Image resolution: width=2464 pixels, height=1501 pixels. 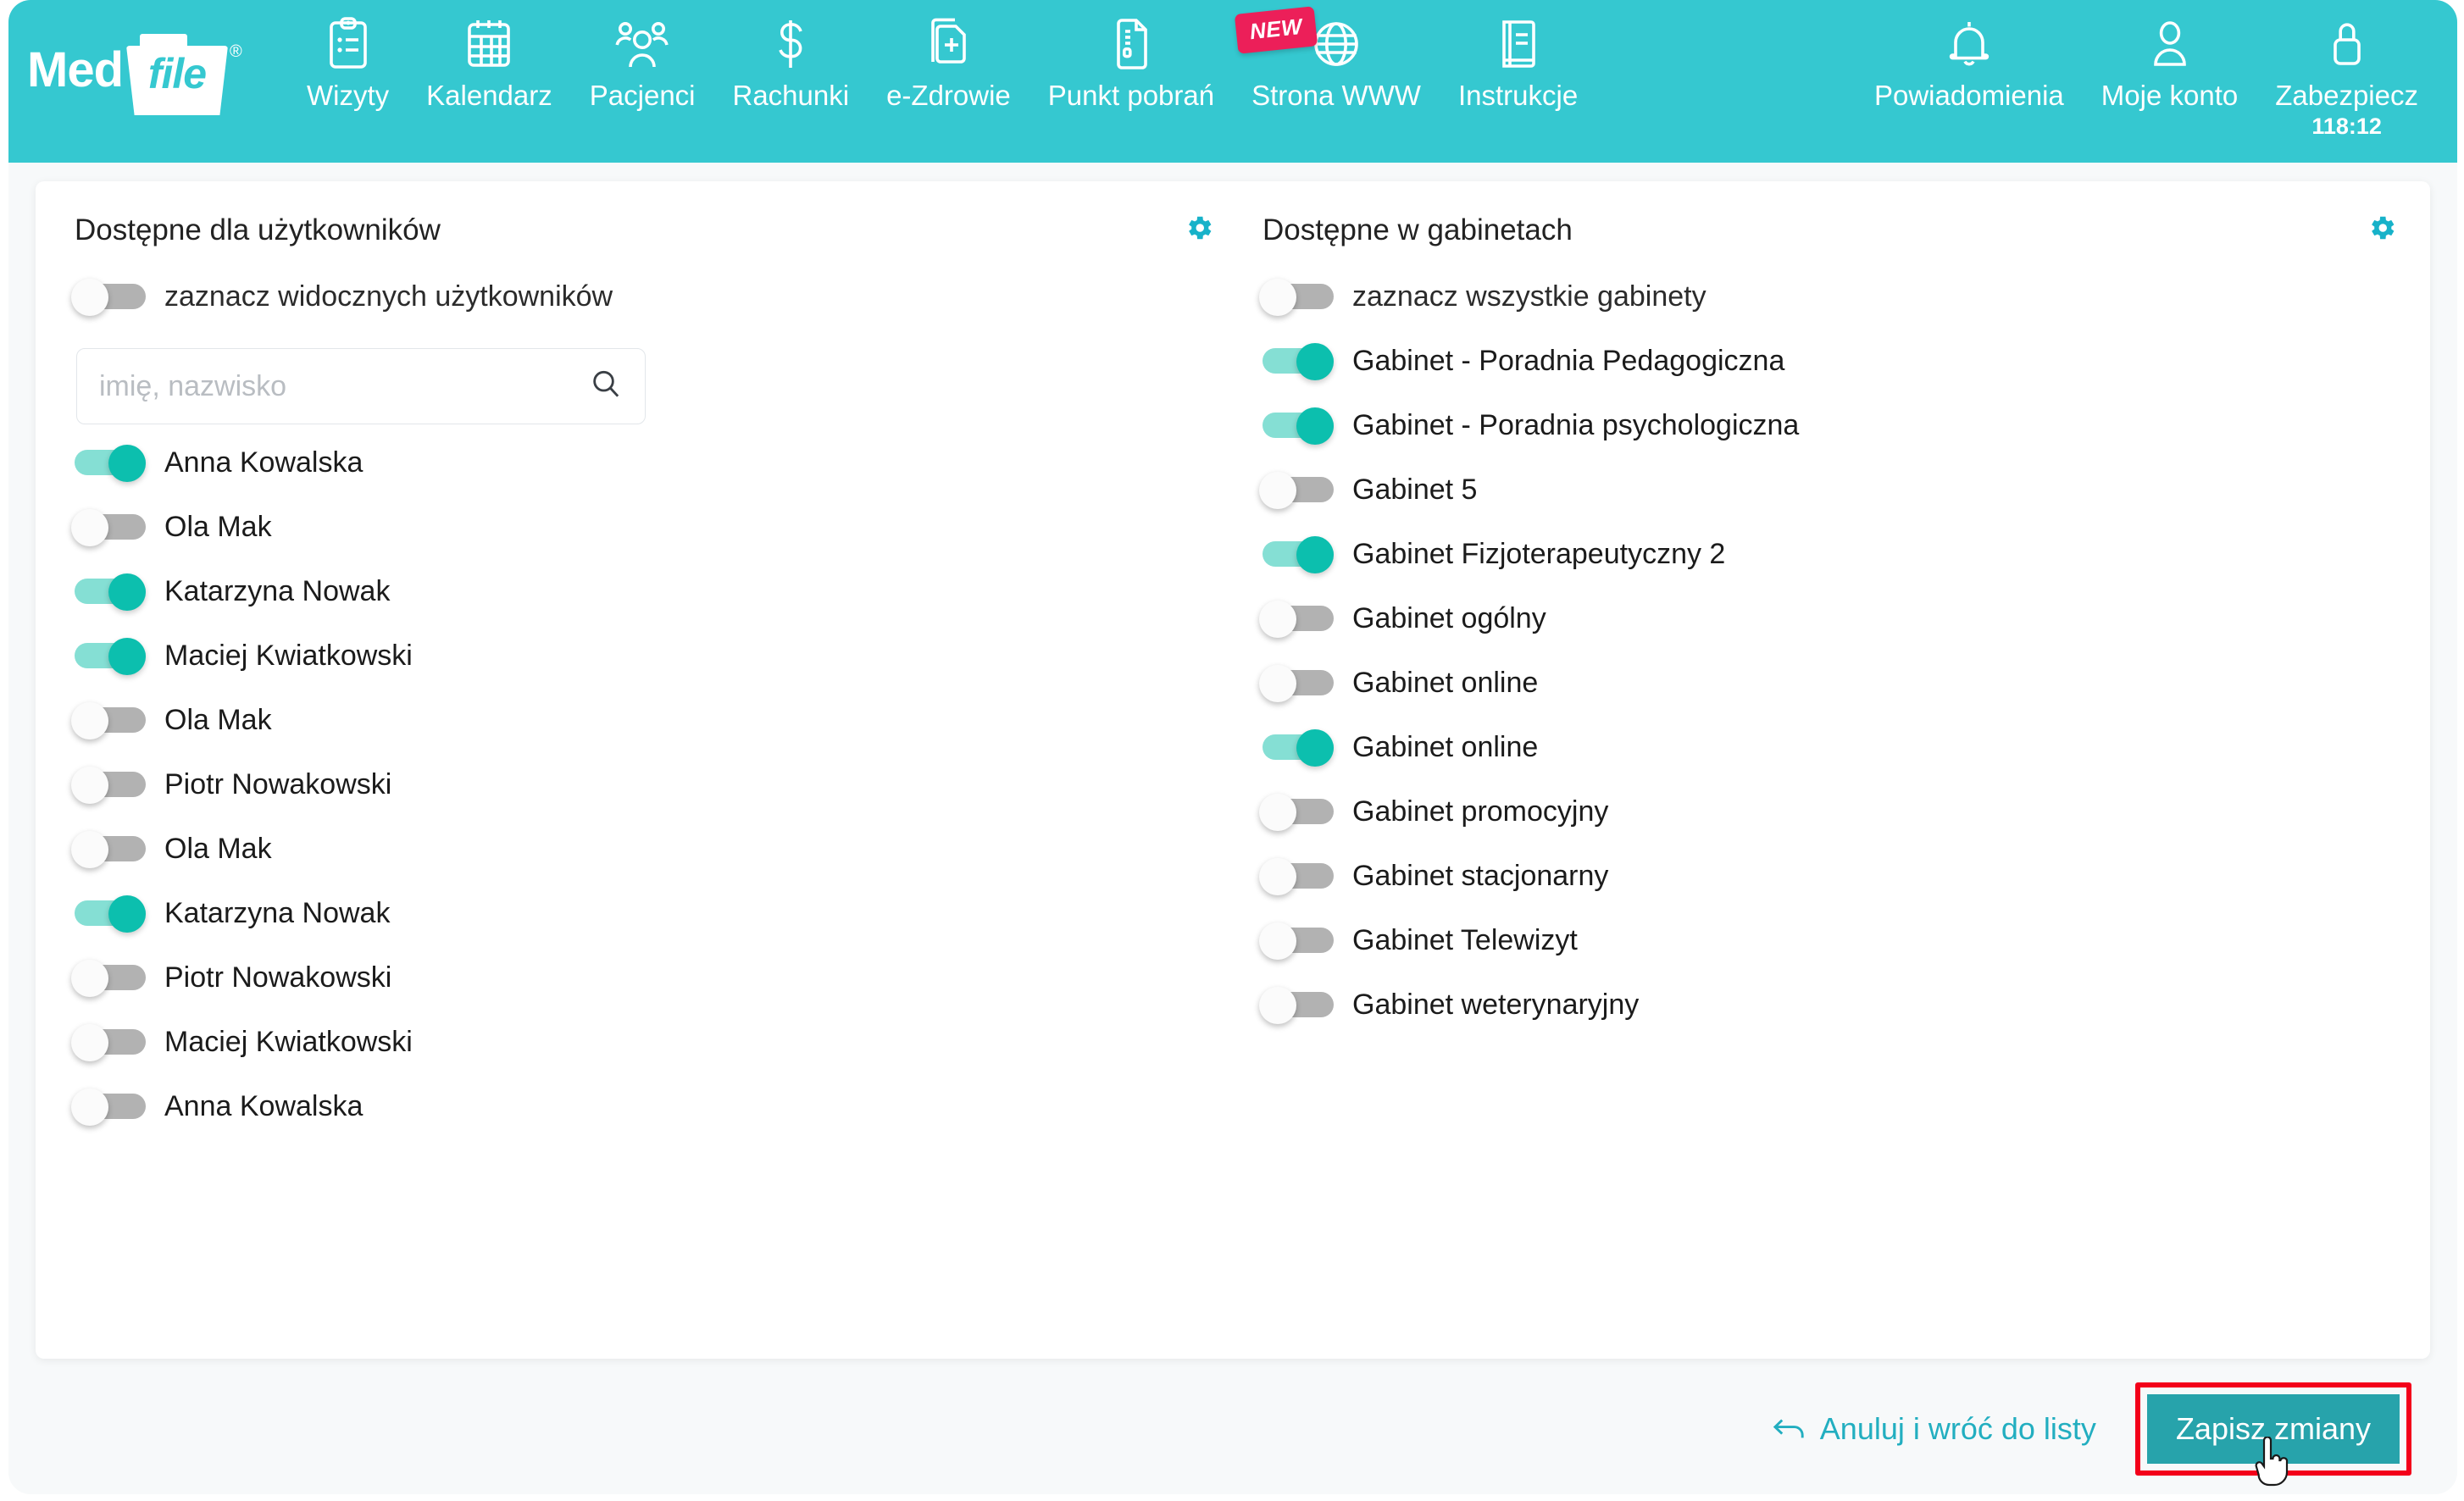 I want to click on office-row: Gabinet - Poradnia Pedagogiczna, so click(x=1834, y=361).